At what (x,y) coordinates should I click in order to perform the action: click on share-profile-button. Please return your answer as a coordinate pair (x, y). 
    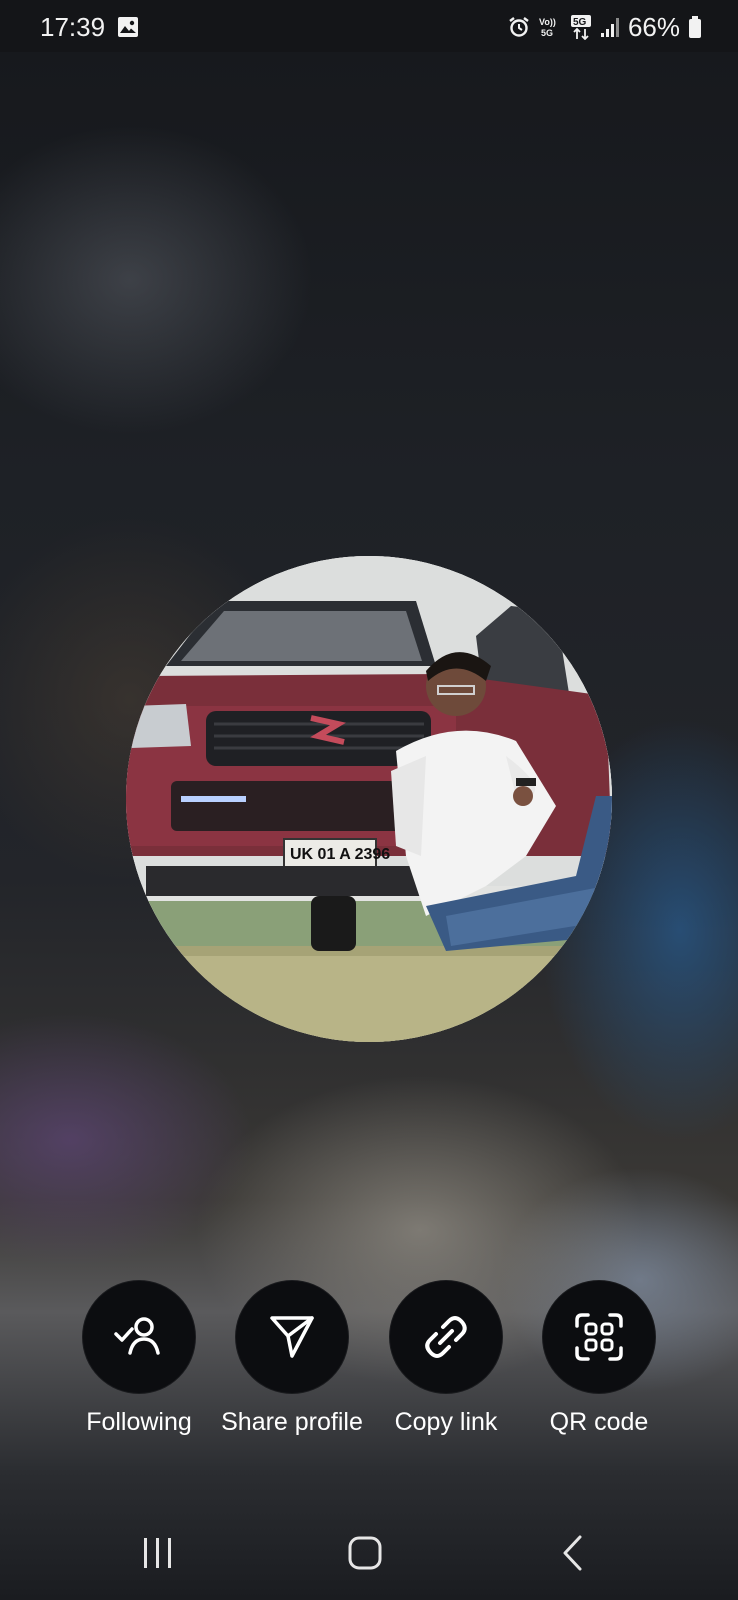
    Looking at the image, I should click on (292, 1337).